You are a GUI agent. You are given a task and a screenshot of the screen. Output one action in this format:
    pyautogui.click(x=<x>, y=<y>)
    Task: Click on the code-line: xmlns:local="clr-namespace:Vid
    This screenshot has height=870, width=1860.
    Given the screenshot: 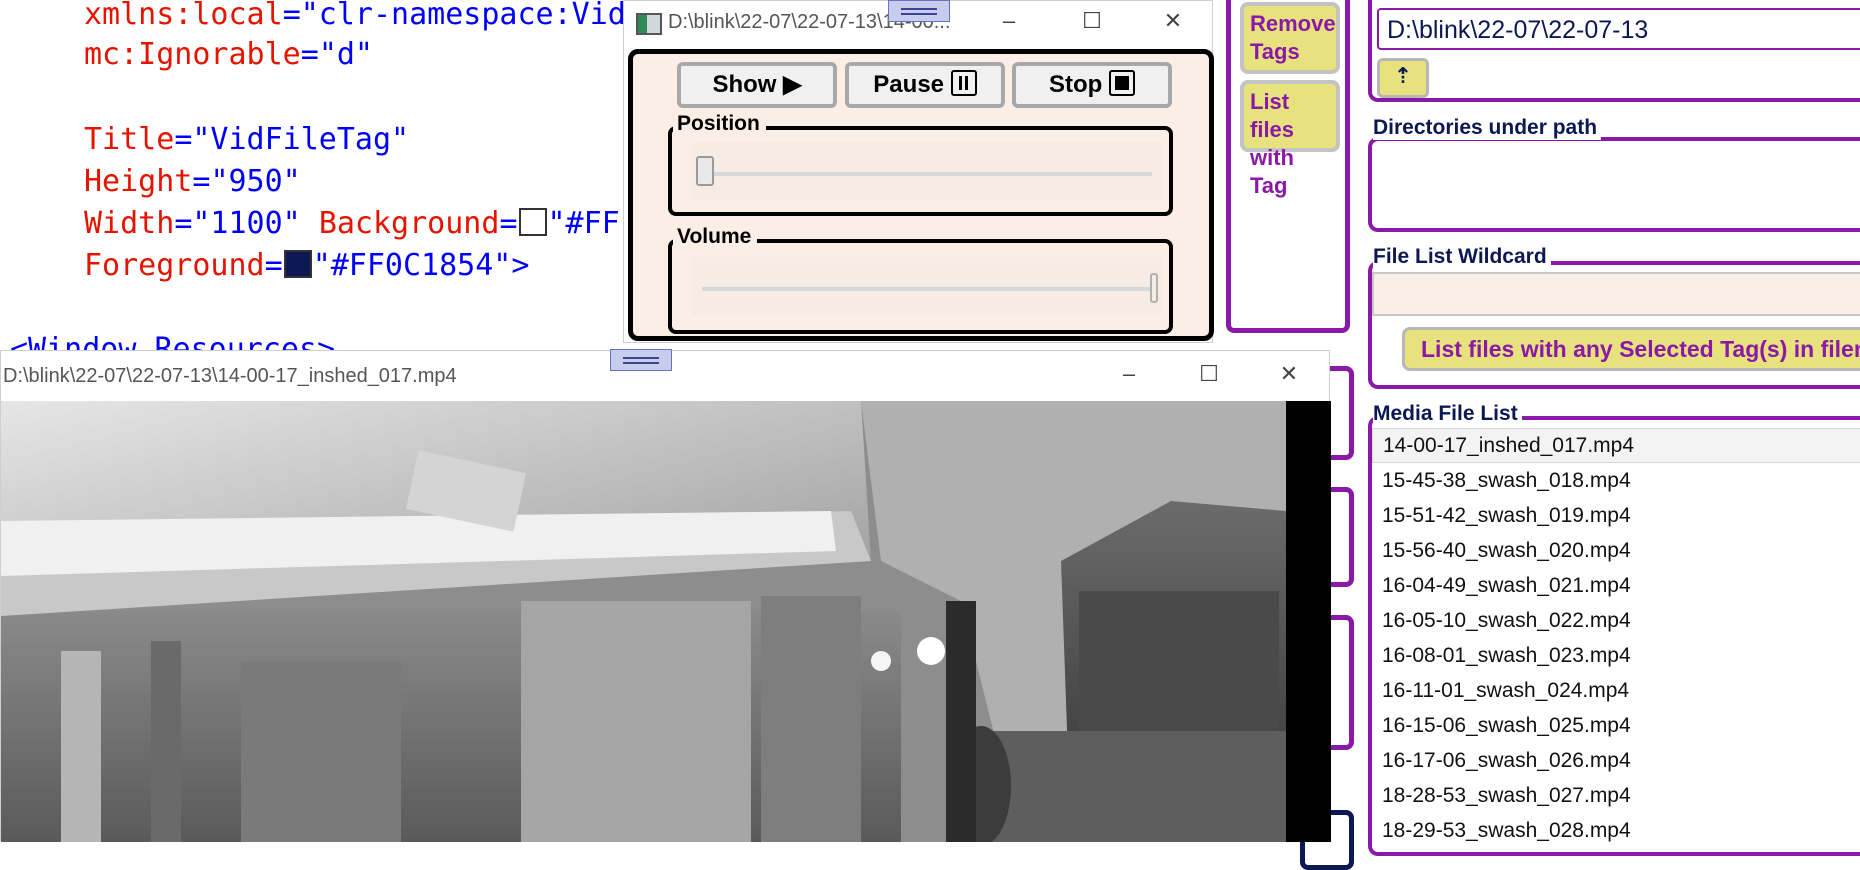 What is the action you would take?
    pyautogui.click(x=355, y=16)
    